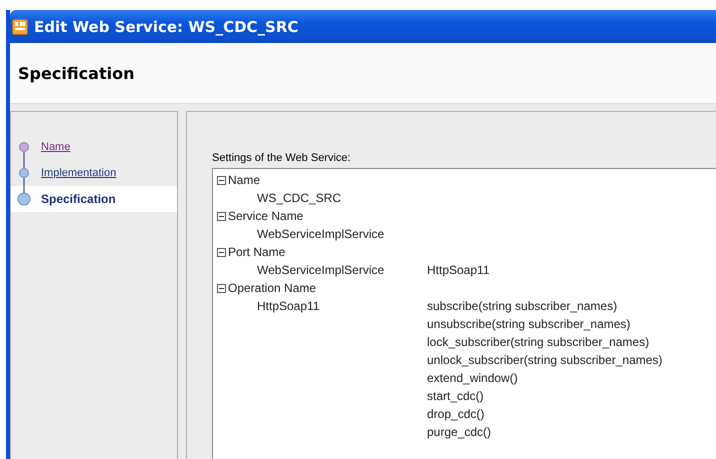  I want to click on tree-node-label: Name, so click(244, 180).